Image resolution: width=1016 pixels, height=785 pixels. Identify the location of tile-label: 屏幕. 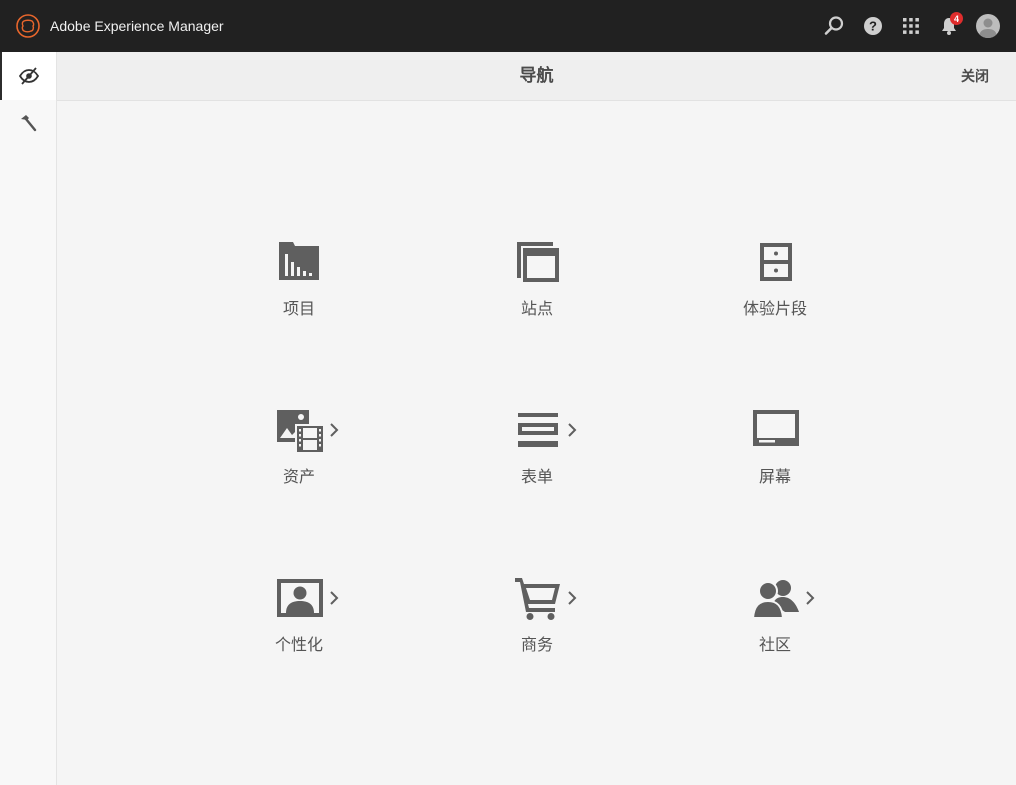
(774, 477).